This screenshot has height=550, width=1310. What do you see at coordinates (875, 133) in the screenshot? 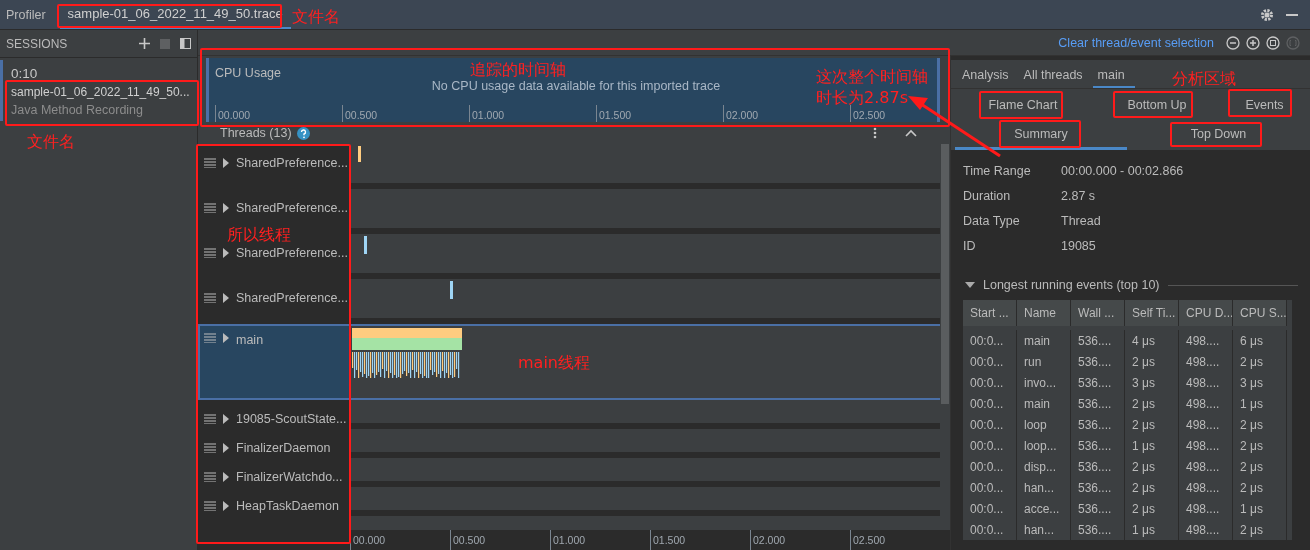
I see `more-icon` at bounding box center [875, 133].